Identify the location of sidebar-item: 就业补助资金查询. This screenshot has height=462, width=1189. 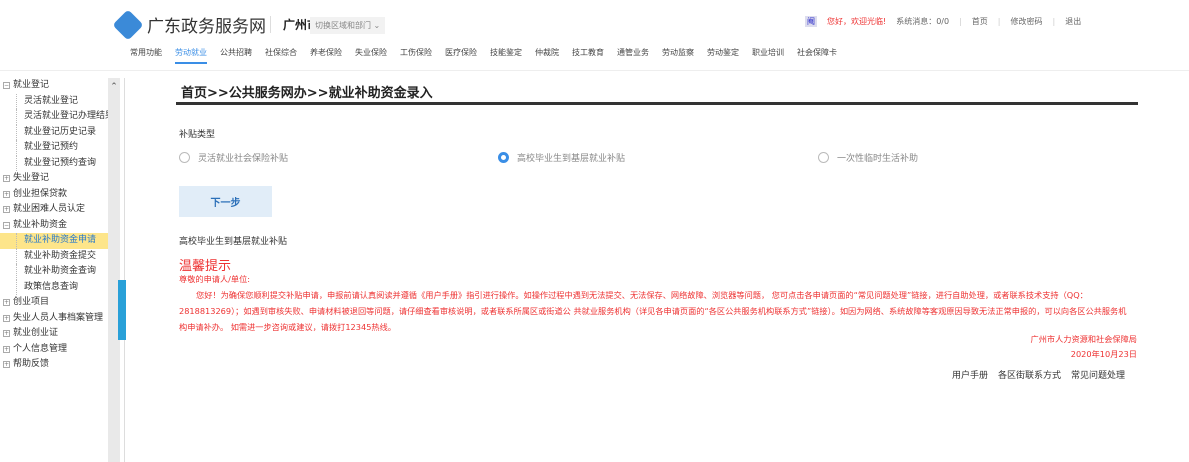
(55, 272).